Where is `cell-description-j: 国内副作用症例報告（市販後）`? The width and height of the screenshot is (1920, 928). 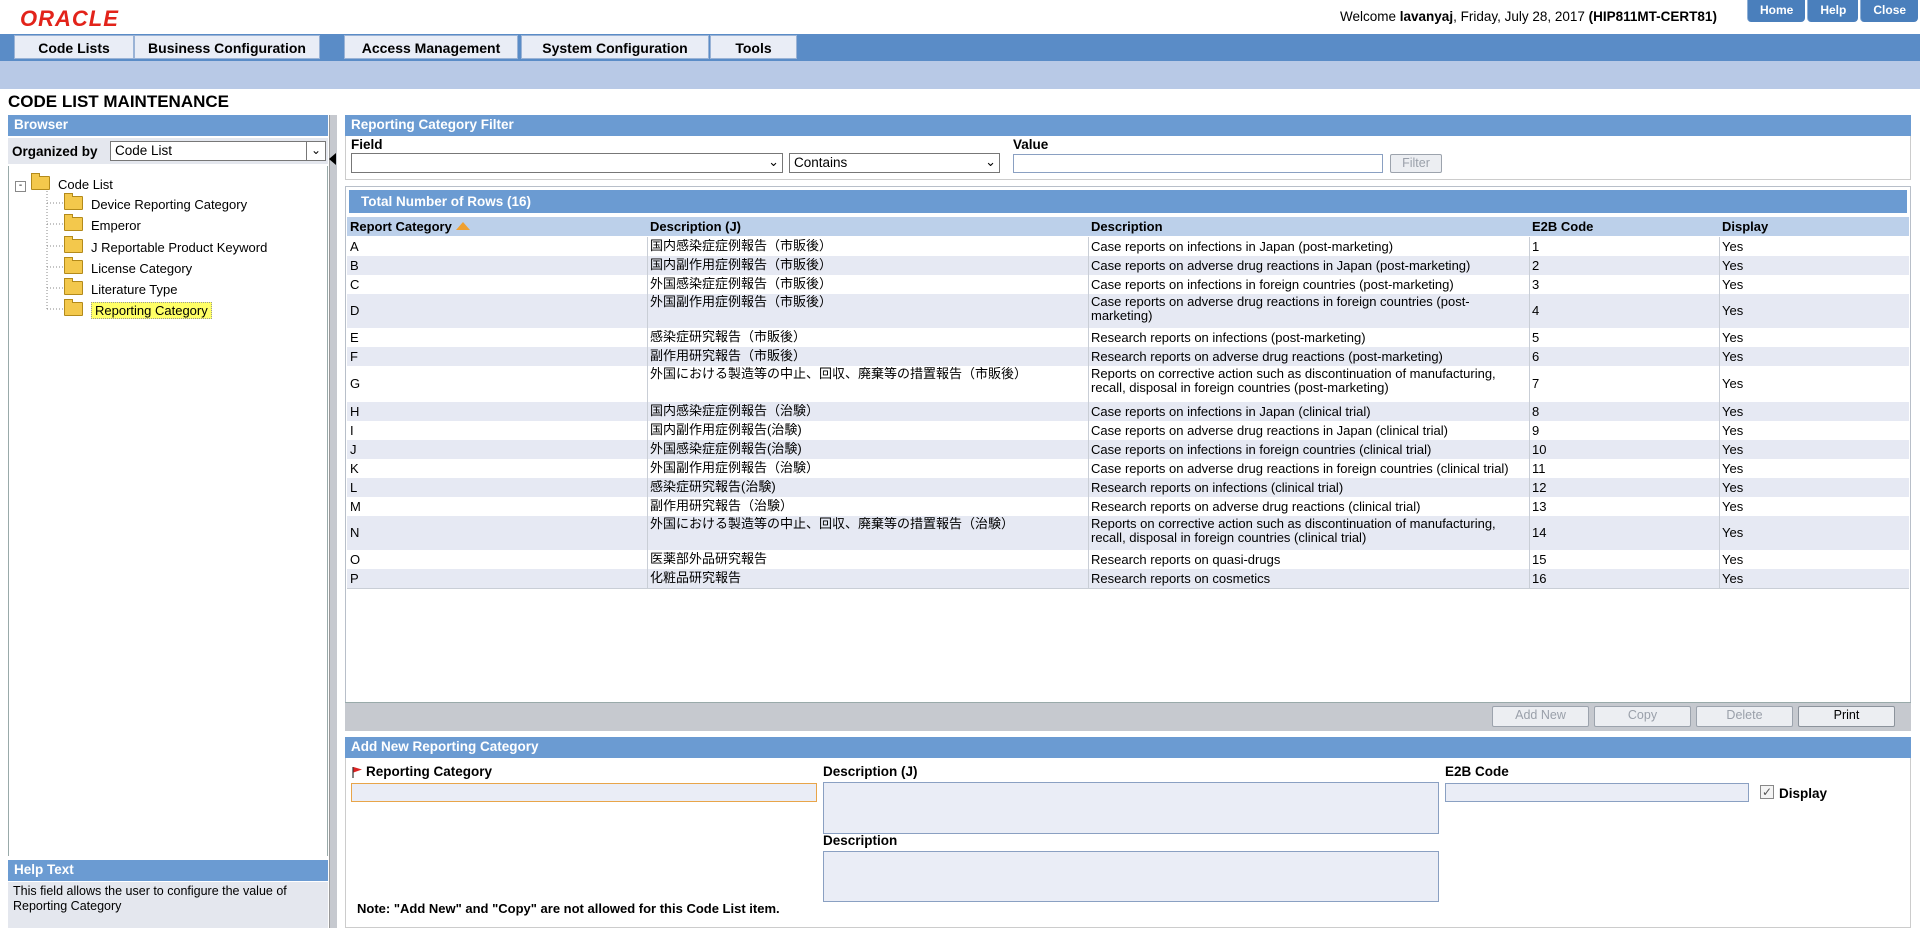
cell-description-j: 国内副作用症例報告（市販後） is located at coordinates (741, 265).